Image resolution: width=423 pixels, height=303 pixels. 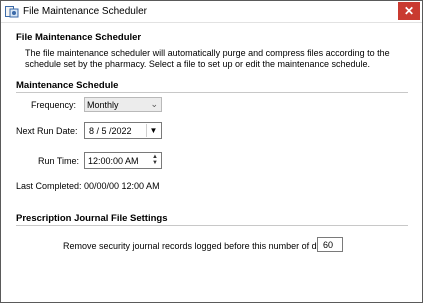 I want to click on file-maintenance-app-icon, so click(x=12, y=12).